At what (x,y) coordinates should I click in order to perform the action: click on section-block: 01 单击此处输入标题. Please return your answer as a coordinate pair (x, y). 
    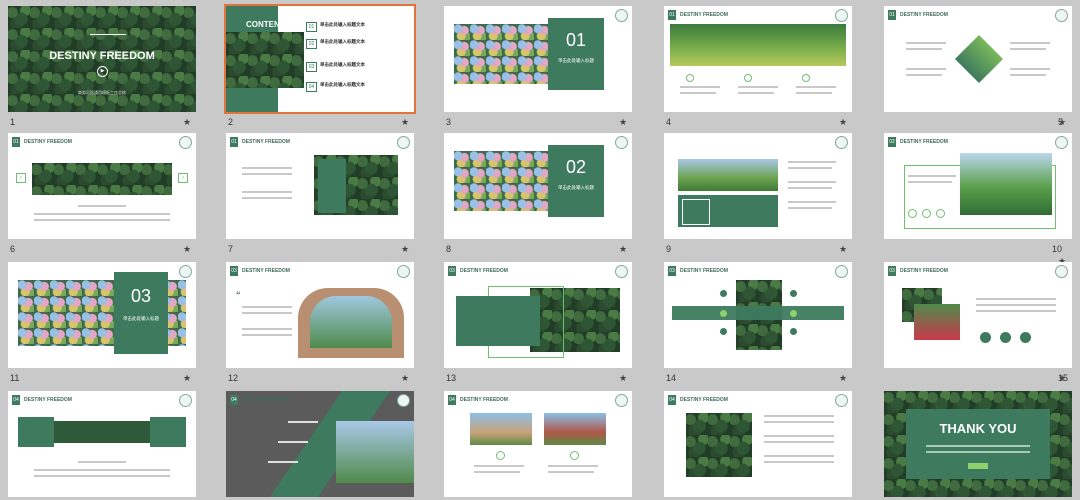
    Looking at the image, I should click on (576, 54).